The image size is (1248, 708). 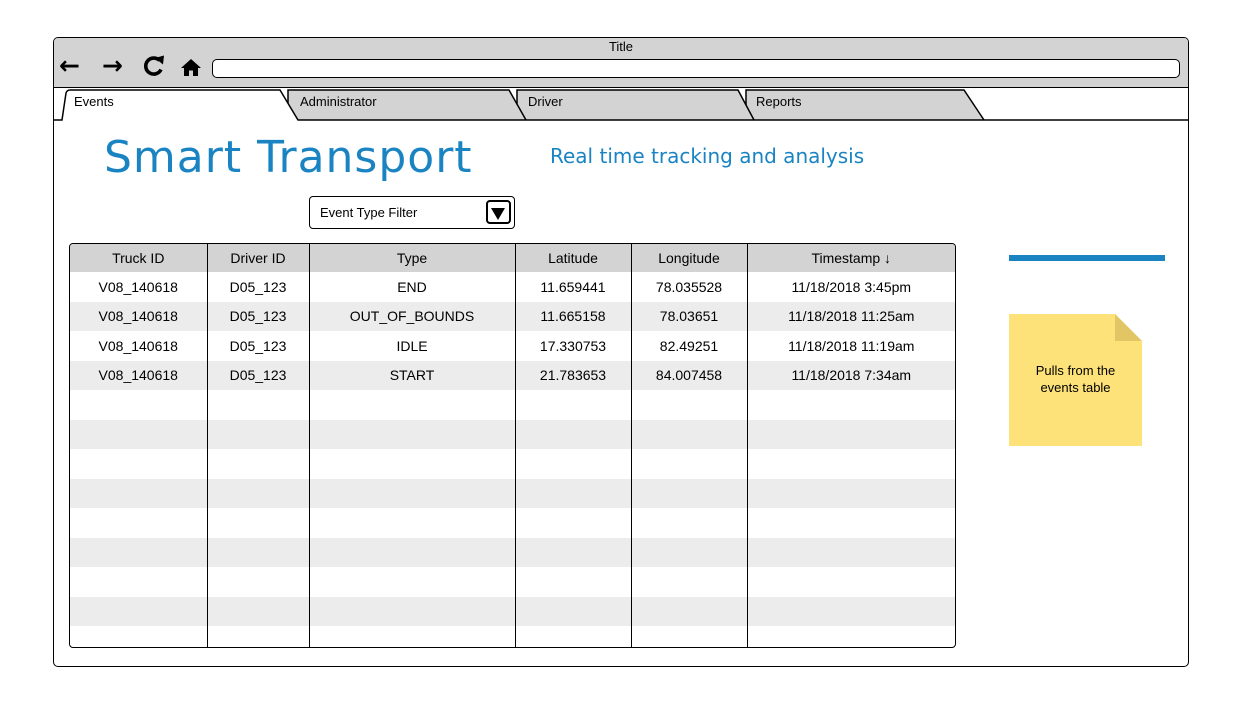 I want to click on column-header-truck-id: Truck ID, so click(x=139, y=258).